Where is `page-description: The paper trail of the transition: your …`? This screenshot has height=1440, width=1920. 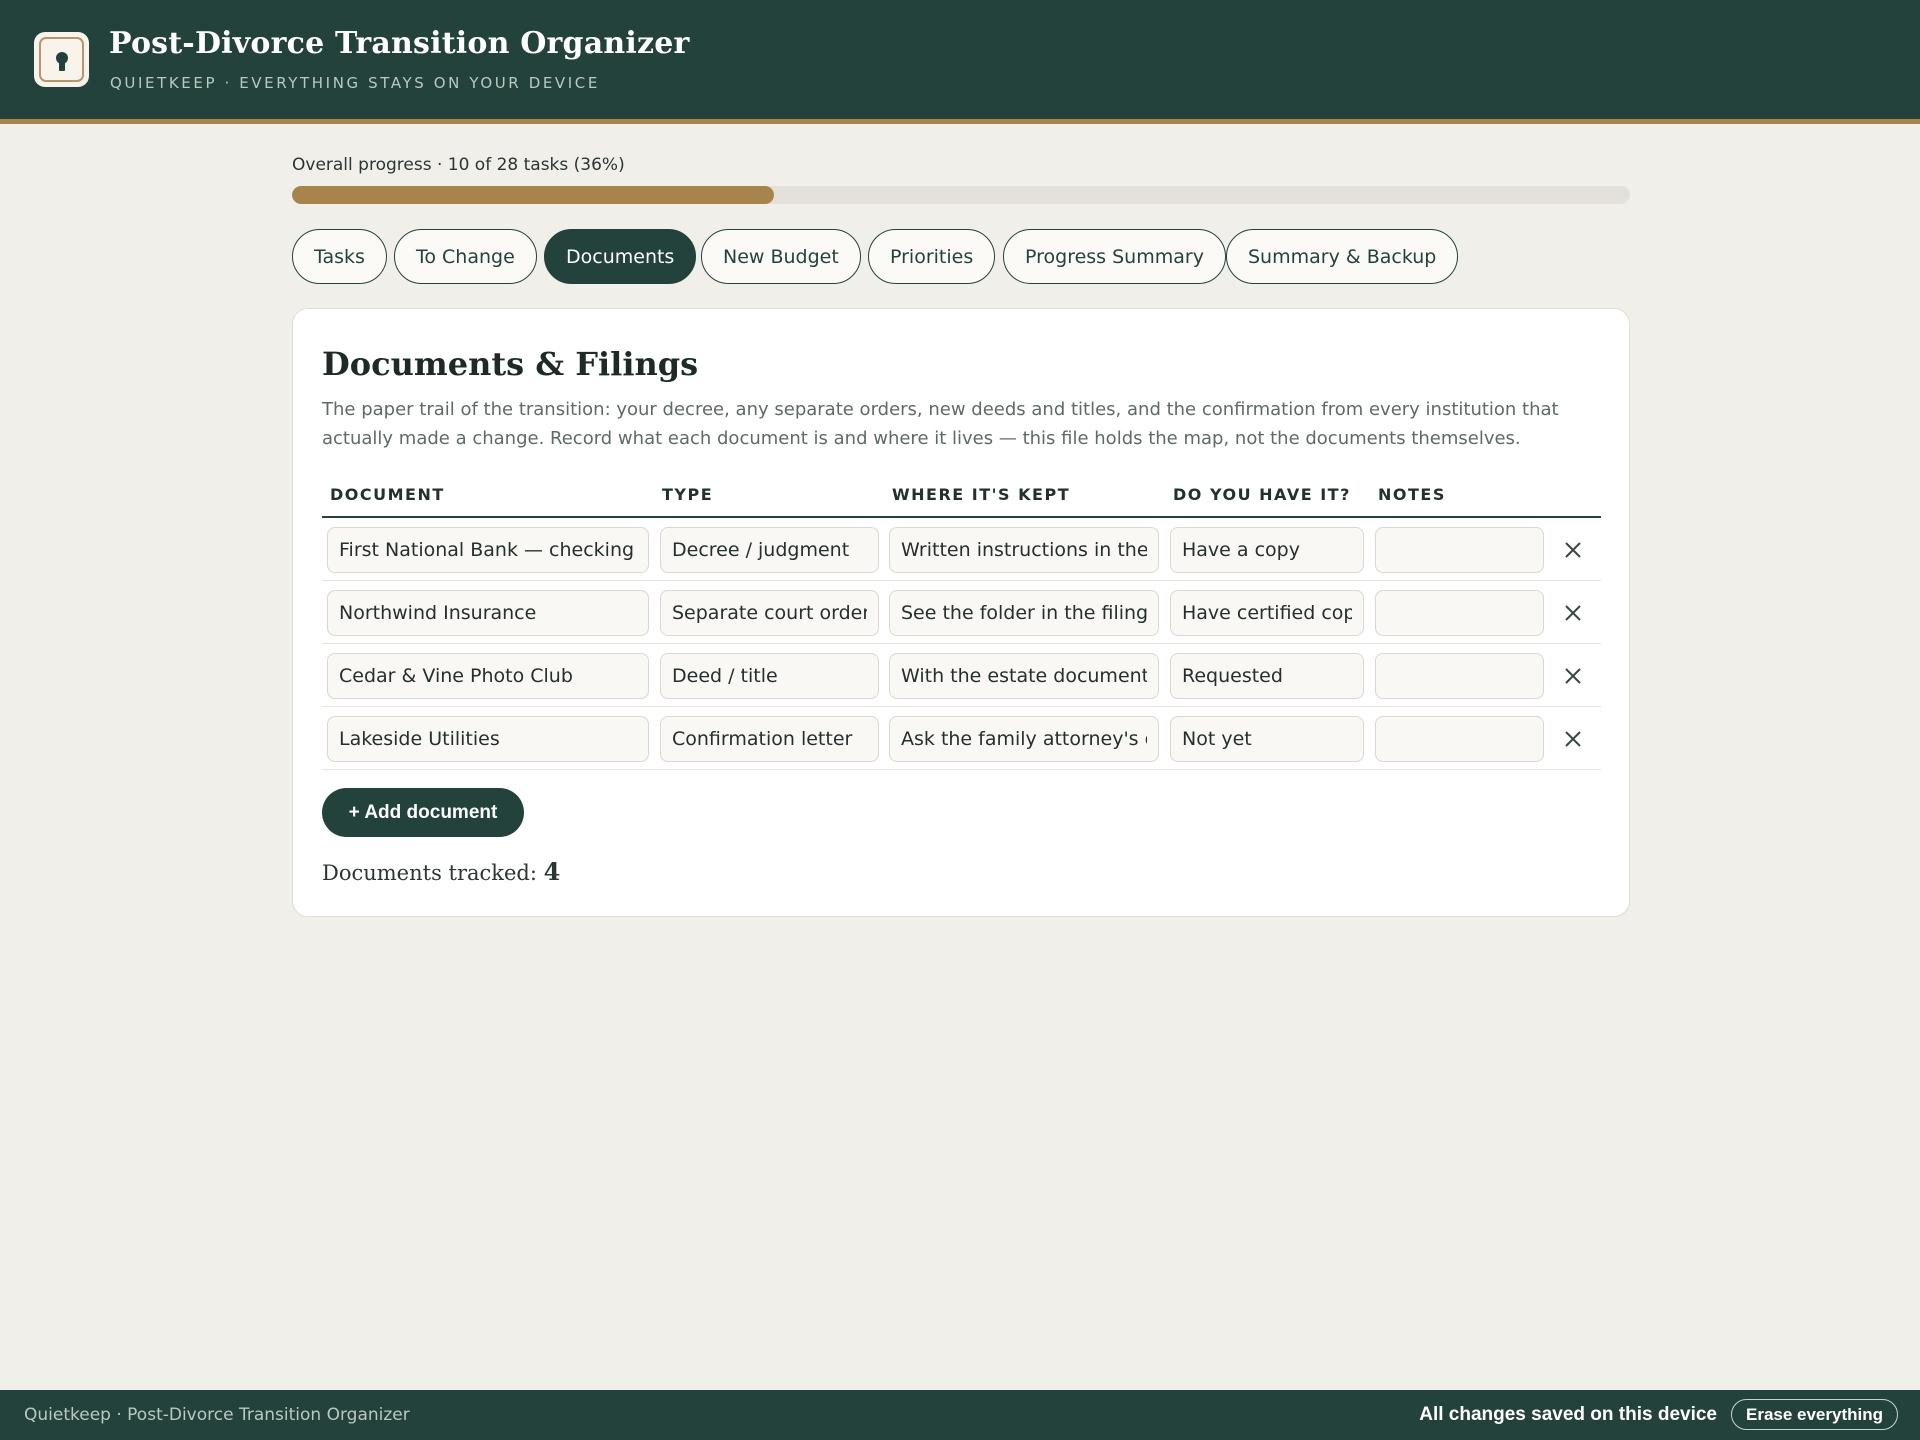 page-description: The paper trail of the transition: your … is located at coordinates (940, 424).